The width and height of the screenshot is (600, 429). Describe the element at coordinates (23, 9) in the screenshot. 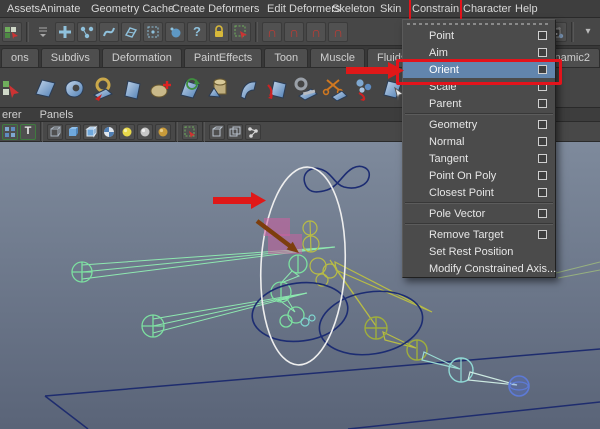

I see `menu-assets: Assets` at that location.